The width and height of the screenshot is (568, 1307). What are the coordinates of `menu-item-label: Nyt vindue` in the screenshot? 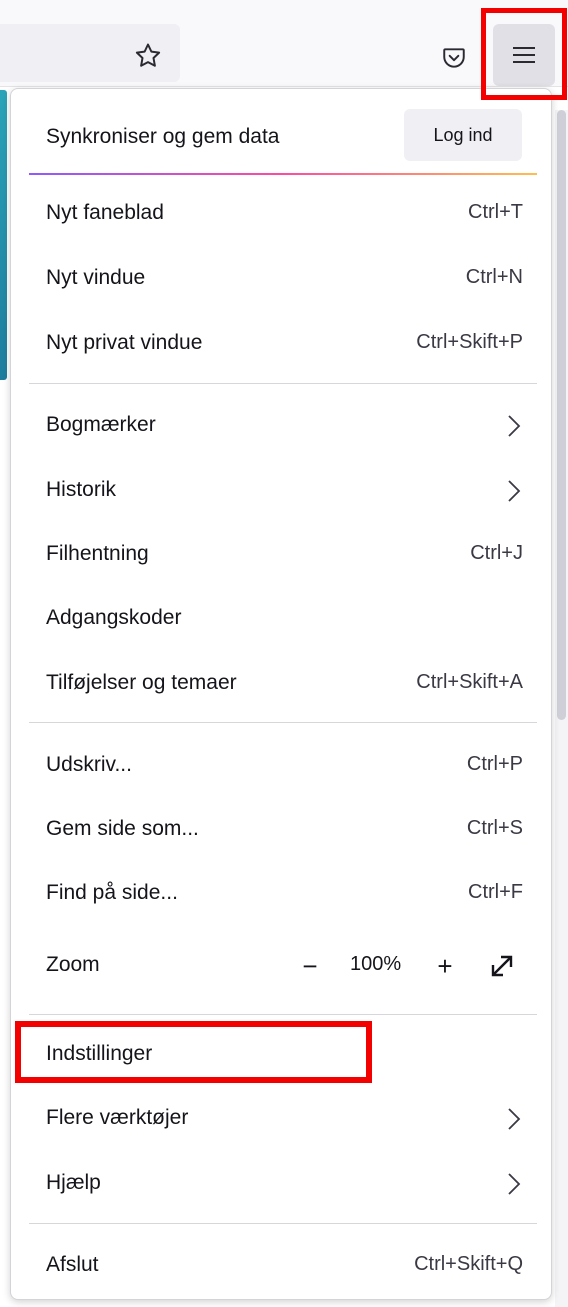 It's located at (96, 277).